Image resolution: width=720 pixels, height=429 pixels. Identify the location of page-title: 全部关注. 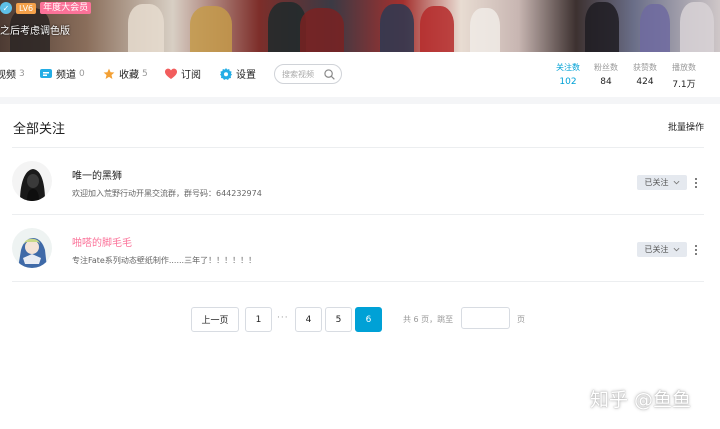
(39, 129).